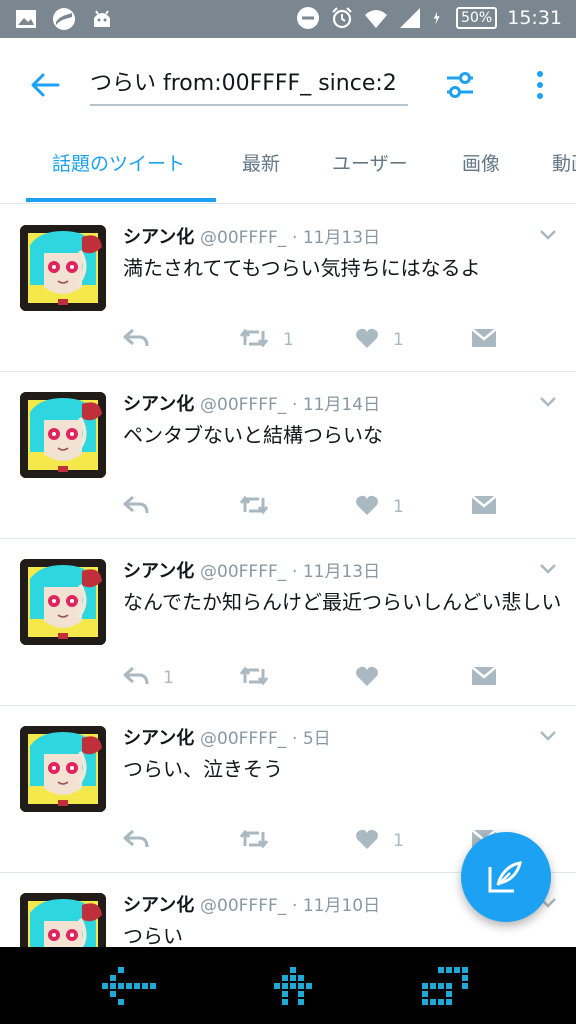 The height and width of the screenshot is (1024, 576). What do you see at coordinates (534, 18) in the screenshot?
I see `clock: 15:31` at bounding box center [534, 18].